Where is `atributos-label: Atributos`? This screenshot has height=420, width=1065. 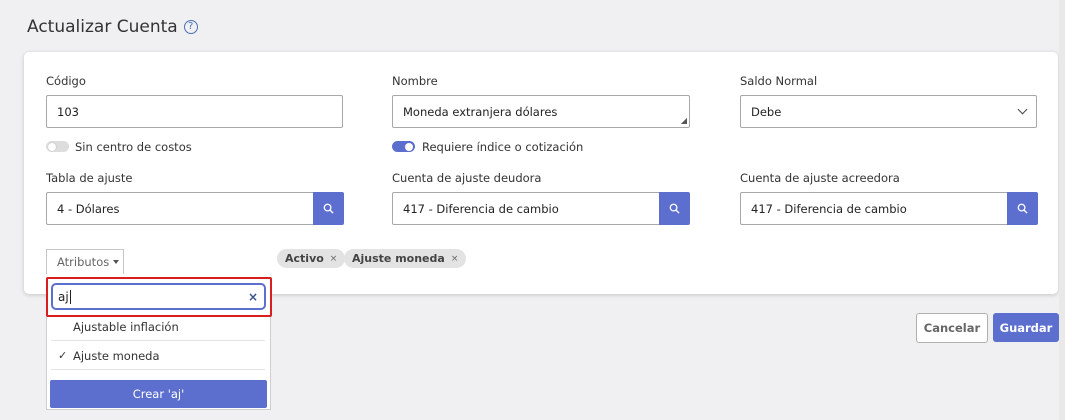
atributos-label: Atributos is located at coordinates (83, 262).